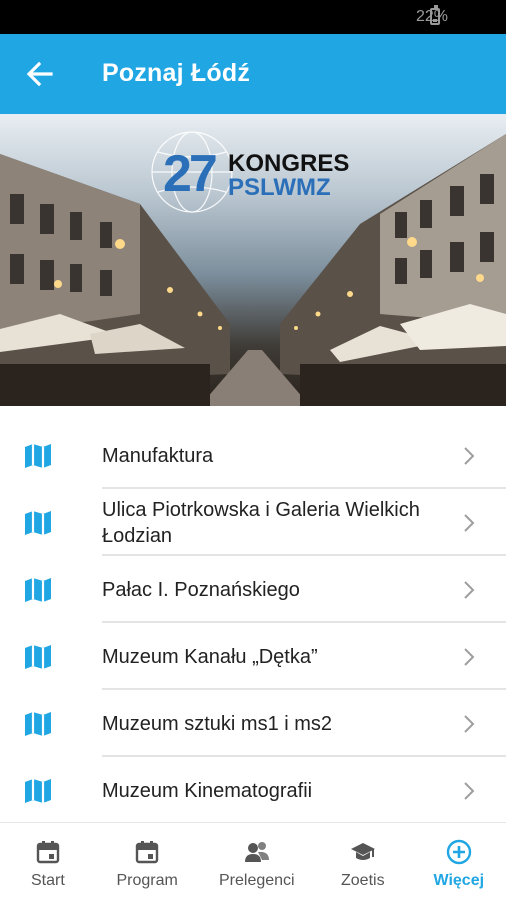 The height and width of the screenshot is (900, 506). I want to click on list-item: Pałac I. Poznańskiego, so click(253, 589).